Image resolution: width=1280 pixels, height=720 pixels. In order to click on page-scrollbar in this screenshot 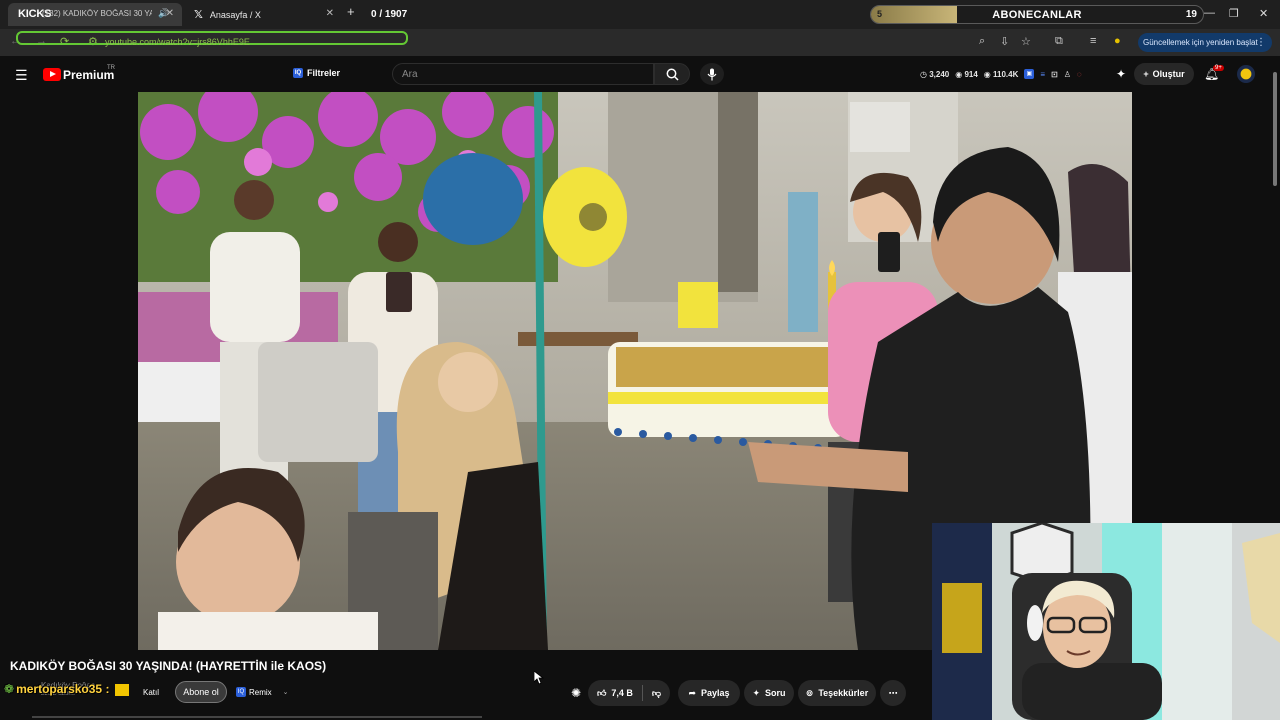, I will do `click(1275, 393)`.